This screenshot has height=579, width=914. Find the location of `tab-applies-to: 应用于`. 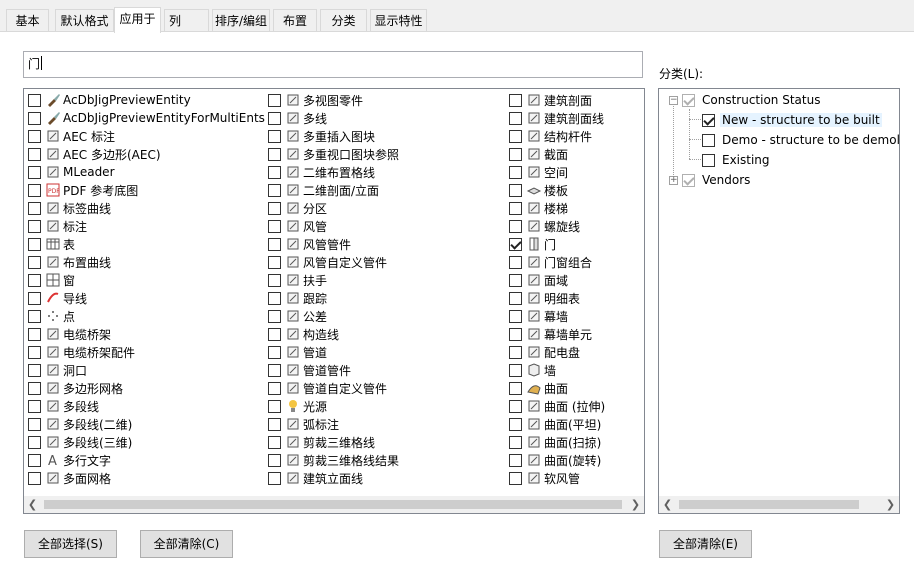

tab-applies-to: 应用于 is located at coordinates (137, 20).